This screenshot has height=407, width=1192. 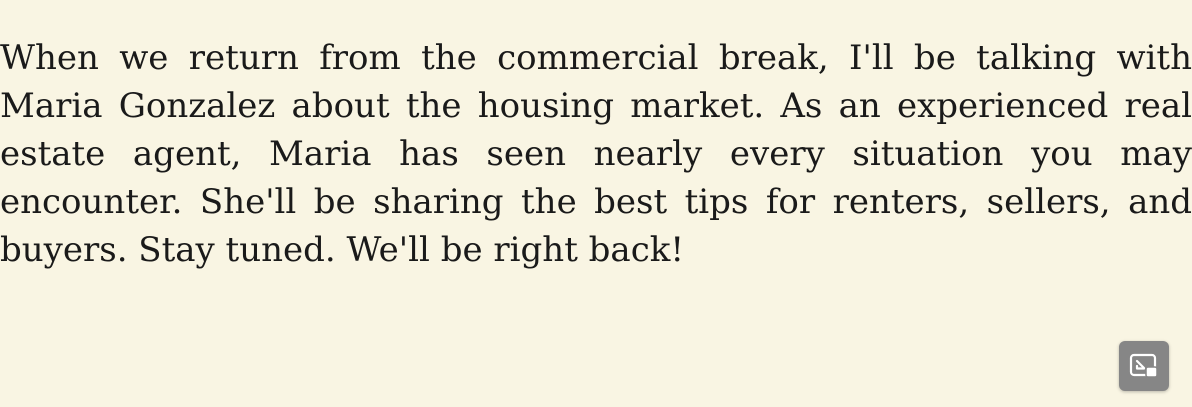 I want to click on picture-in-picture-exit-icon, so click(x=1144, y=366).